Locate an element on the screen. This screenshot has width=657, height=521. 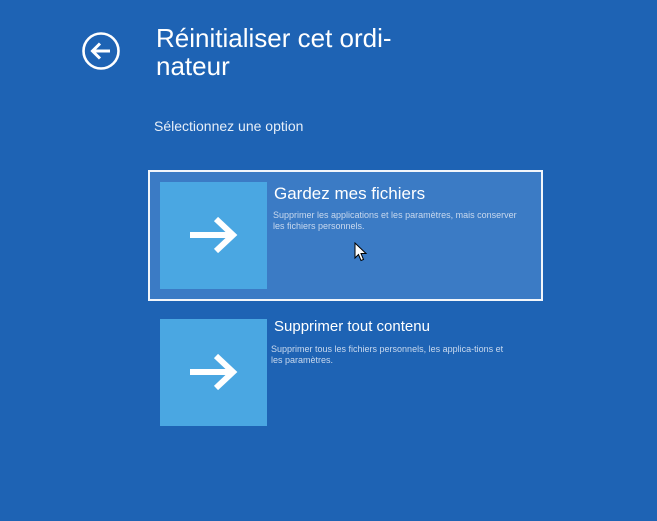
back-button is located at coordinates (101, 51).